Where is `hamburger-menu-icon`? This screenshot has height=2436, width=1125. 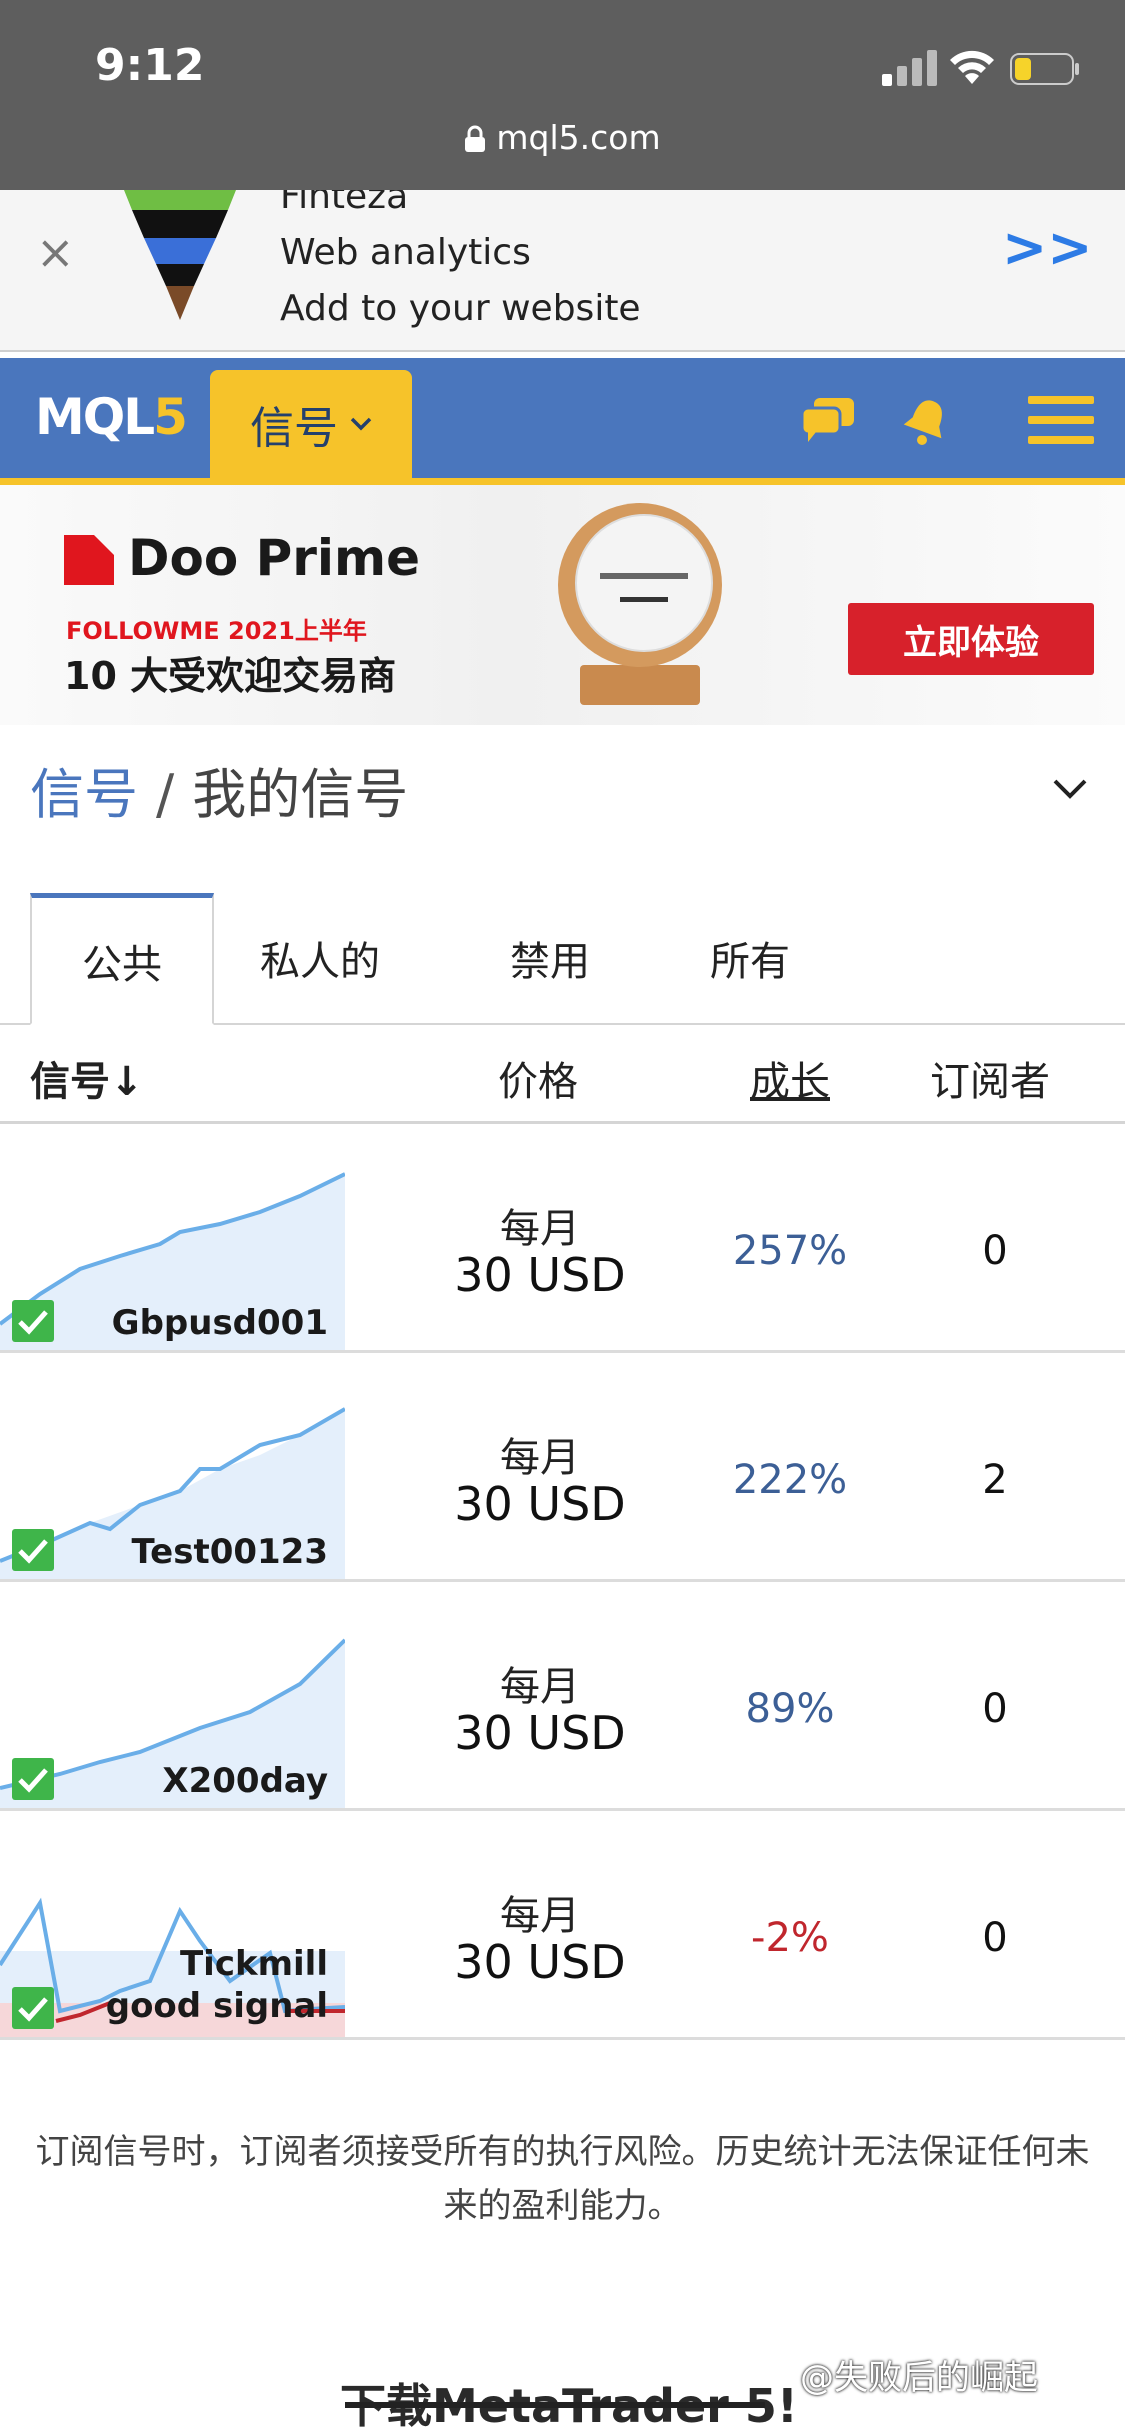
hamburger-menu-icon is located at coordinates (1061, 420).